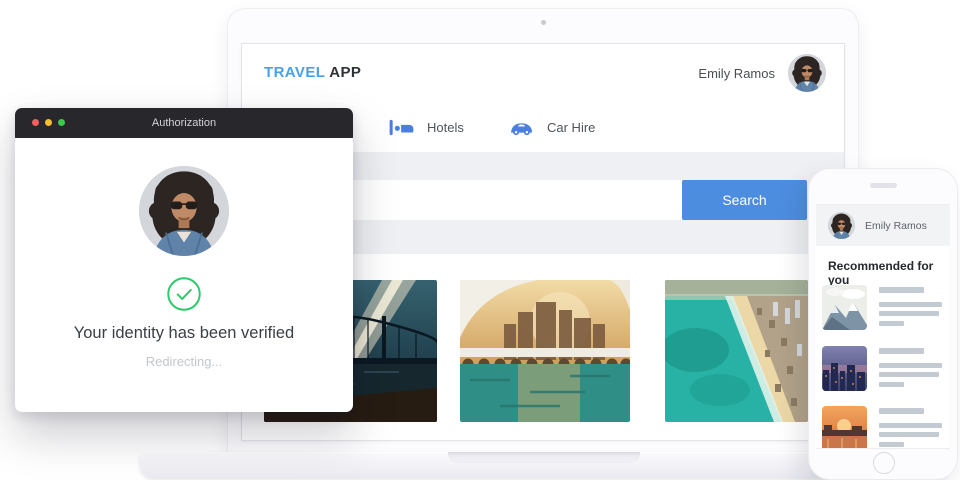  I want to click on tab-car-hire: Car Hire, so click(552, 127).